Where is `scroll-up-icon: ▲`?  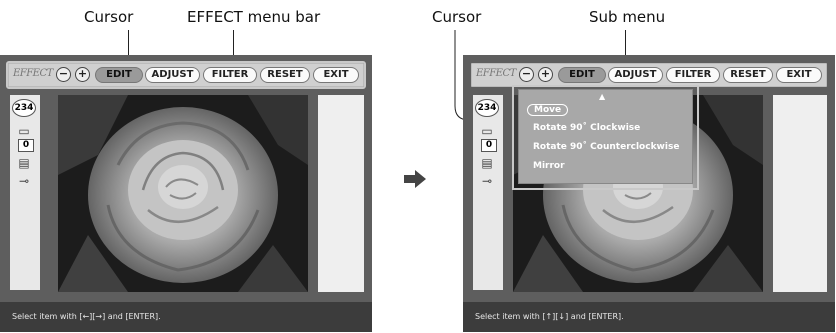
scroll-up-icon: ▲ is located at coordinates (602, 96).